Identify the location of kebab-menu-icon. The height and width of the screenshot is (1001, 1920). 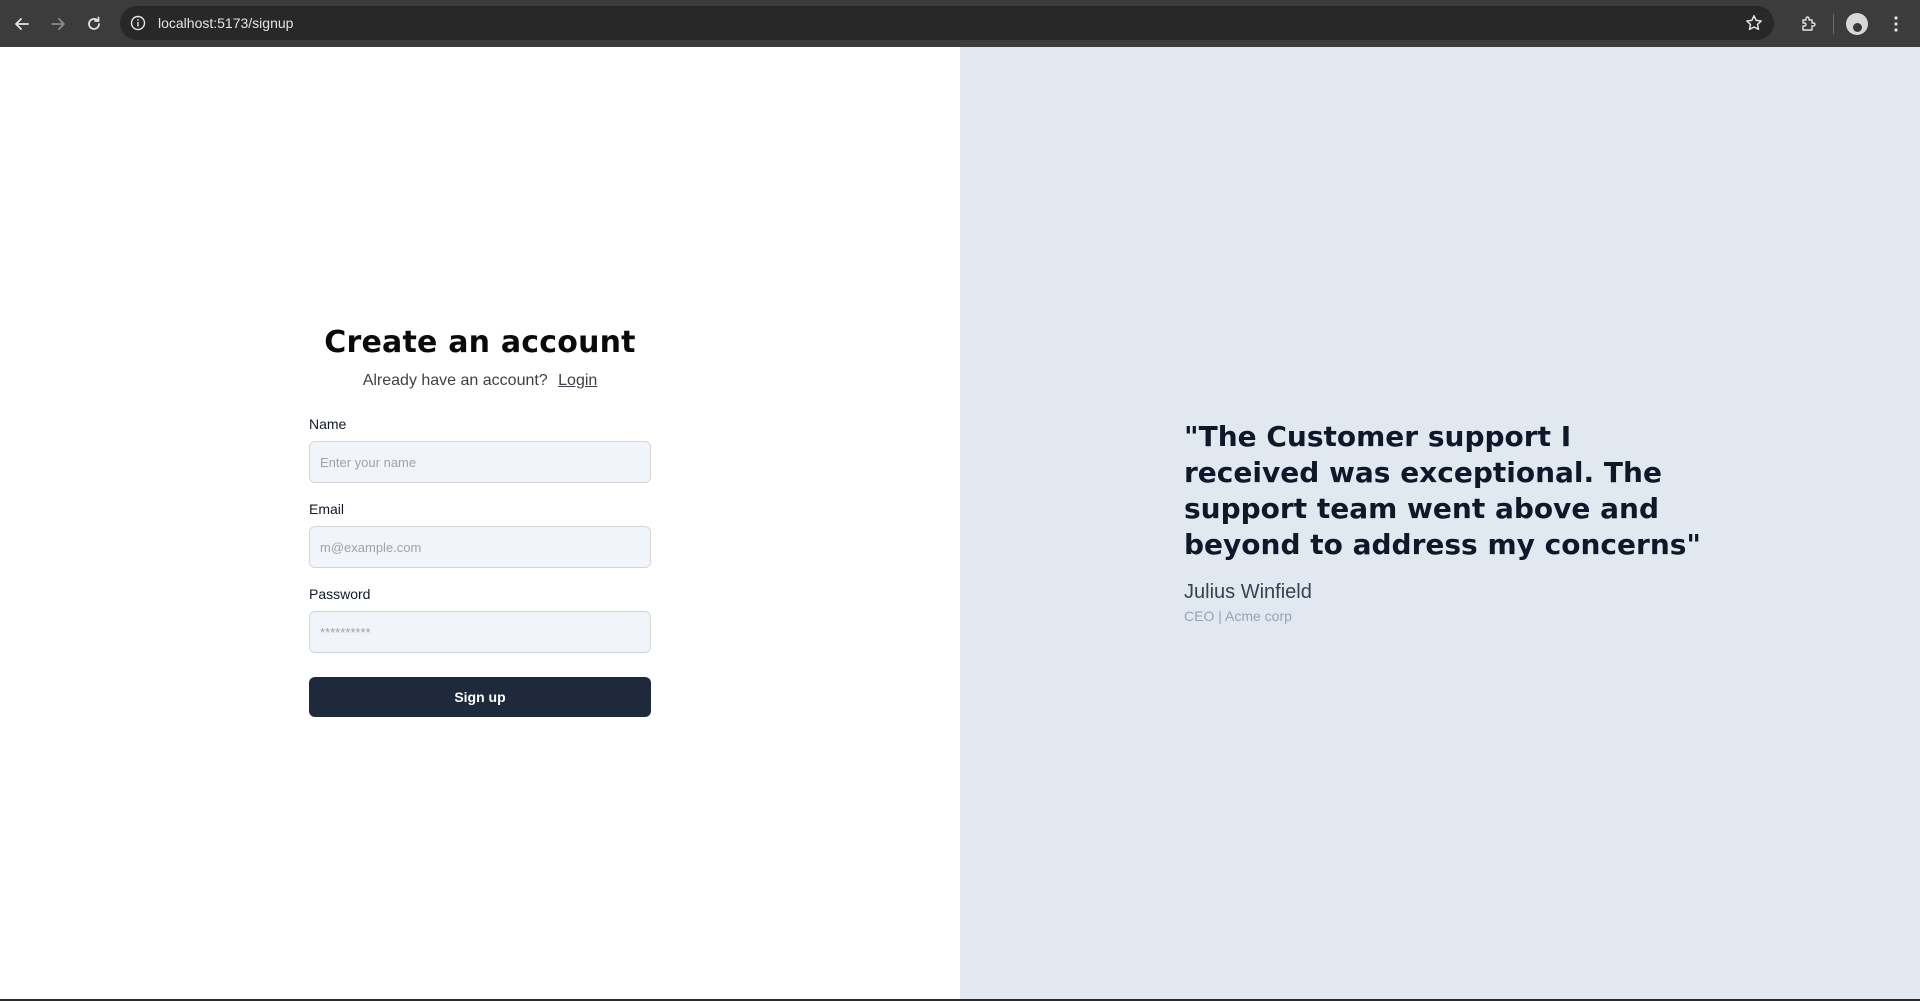
(1896, 23).